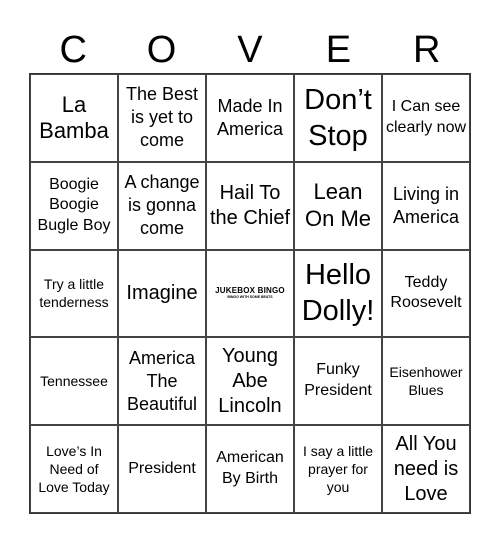 The image size is (500, 544). What do you see at coordinates (426, 293) in the screenshot?
I see `bingo-cell: Teddy Roosevelt` at bounding box center [426, 293].